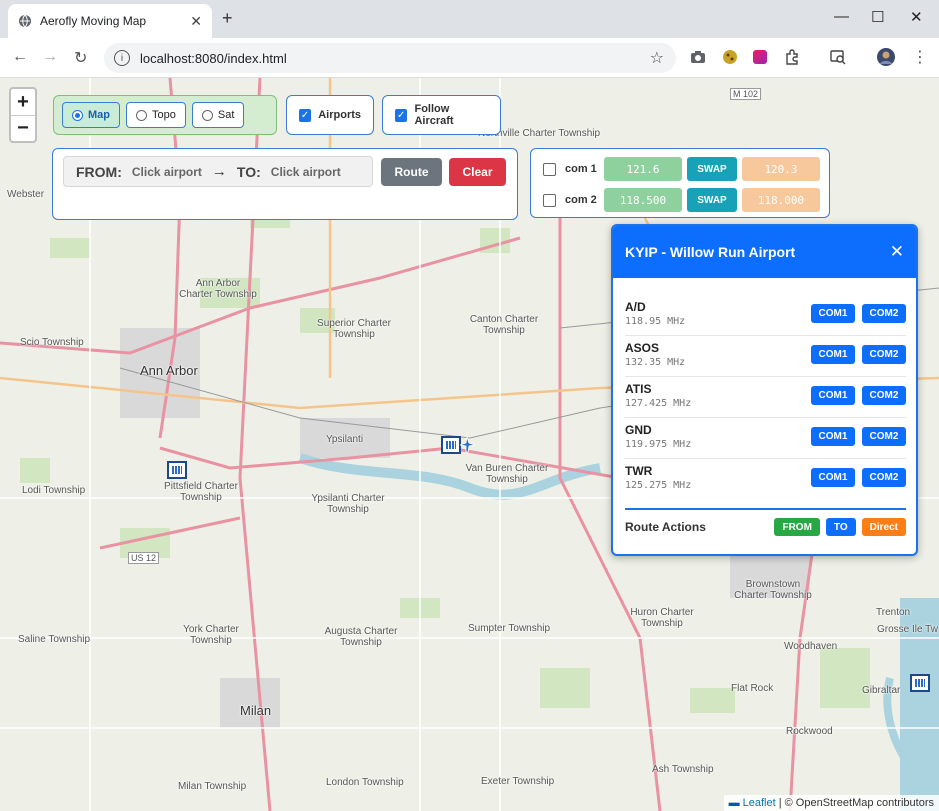 Image resolution: width=939 pixels, height=811 pixels. What do you see at coordinates (712, 200) in the screenshot?
I see `com2-swap-button: SWAP` at bounding box center [712, 200].